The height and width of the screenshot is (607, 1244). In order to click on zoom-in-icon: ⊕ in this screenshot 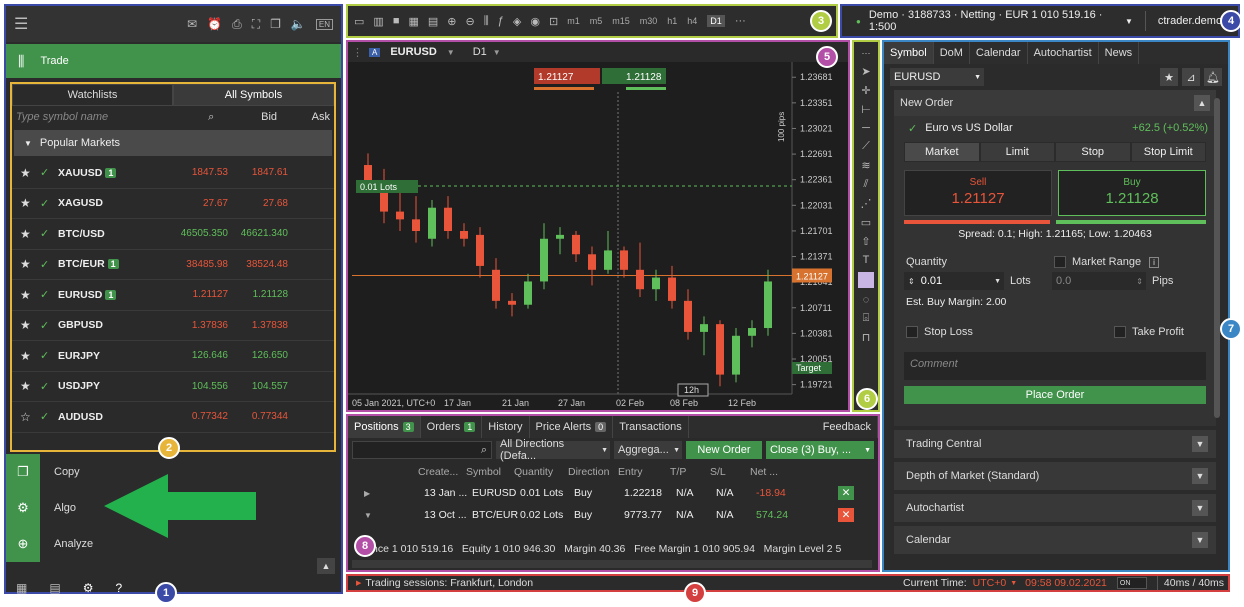, I will do `click(451, 21)`.